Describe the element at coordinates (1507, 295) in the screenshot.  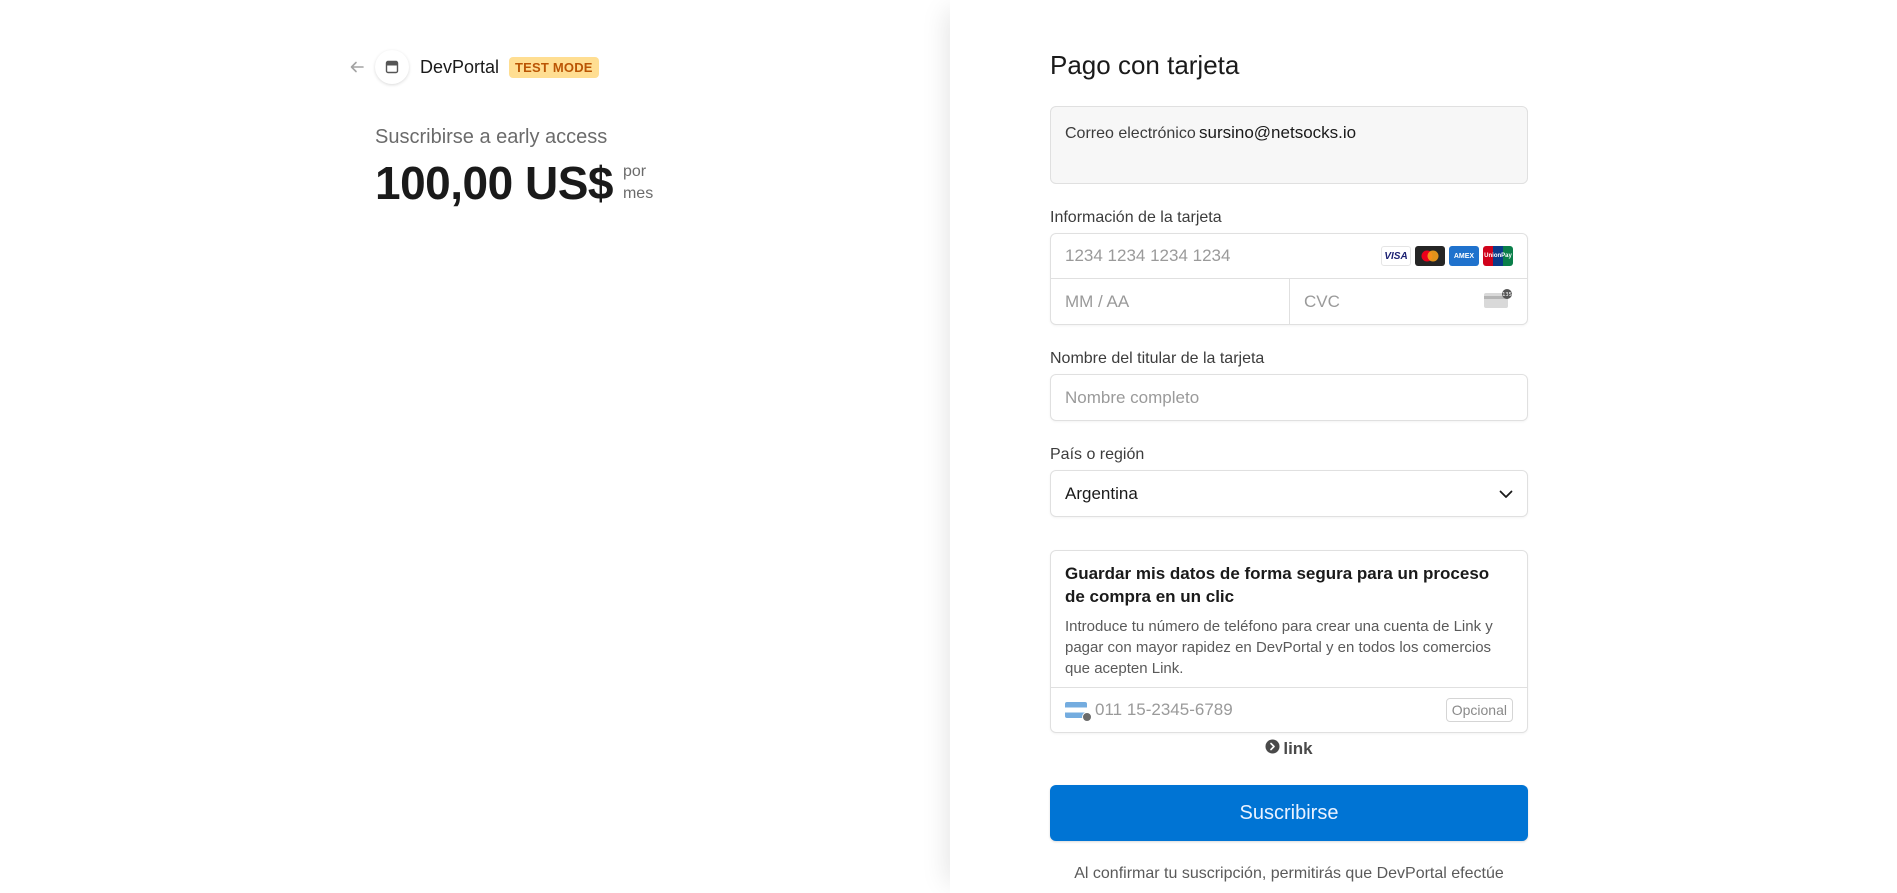
I see `svg-text: 135` at that location.